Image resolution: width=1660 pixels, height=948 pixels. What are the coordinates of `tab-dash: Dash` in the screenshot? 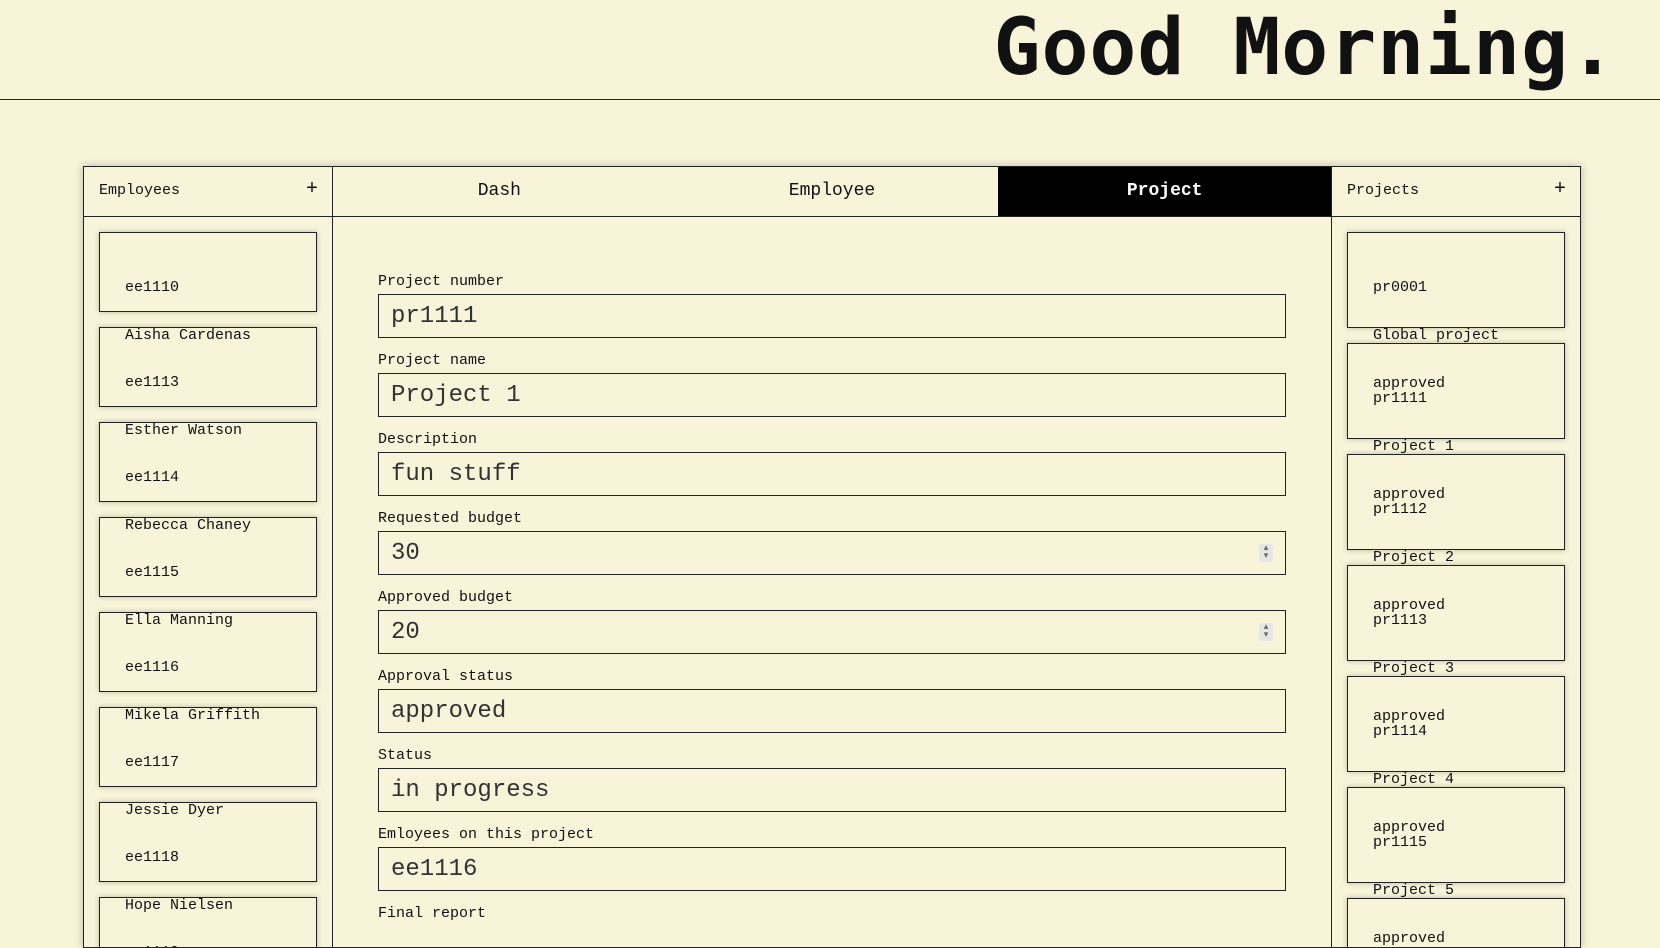 It's located at (499, 191).